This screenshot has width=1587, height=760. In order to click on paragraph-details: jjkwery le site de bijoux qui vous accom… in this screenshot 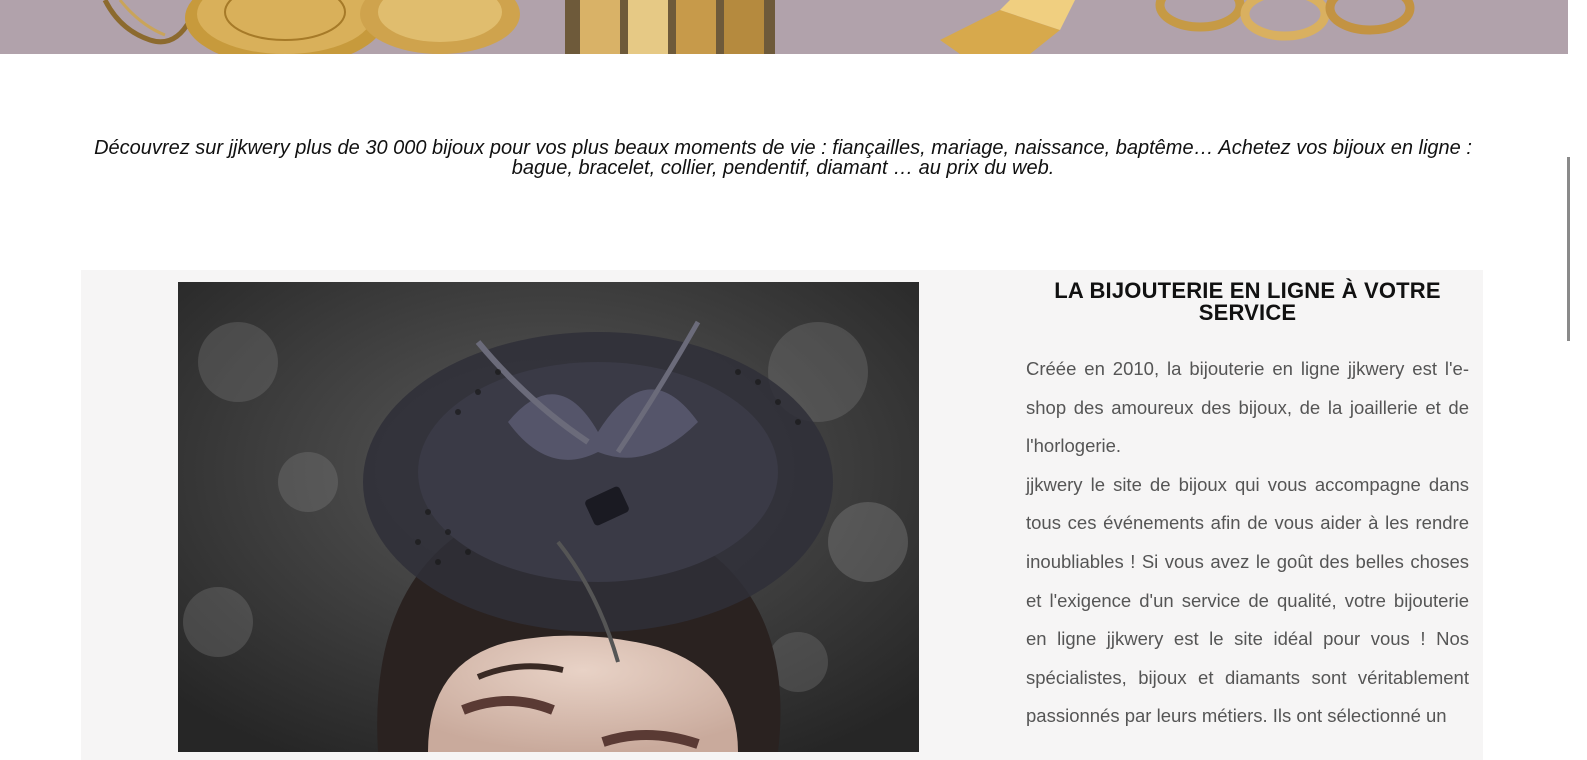, I will do `click(1247, 600)`.